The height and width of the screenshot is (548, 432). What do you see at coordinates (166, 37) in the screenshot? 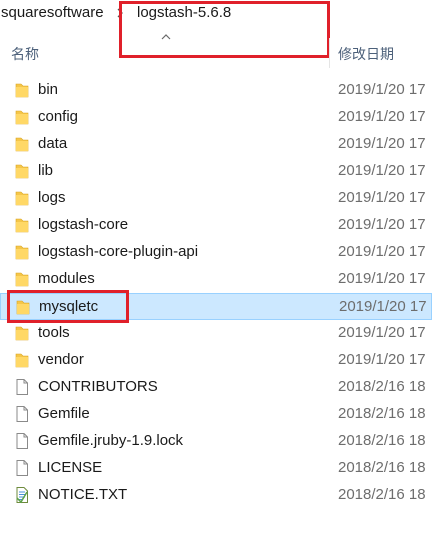
I see `sort-ascending-icon` at bounding box center [166, 37].